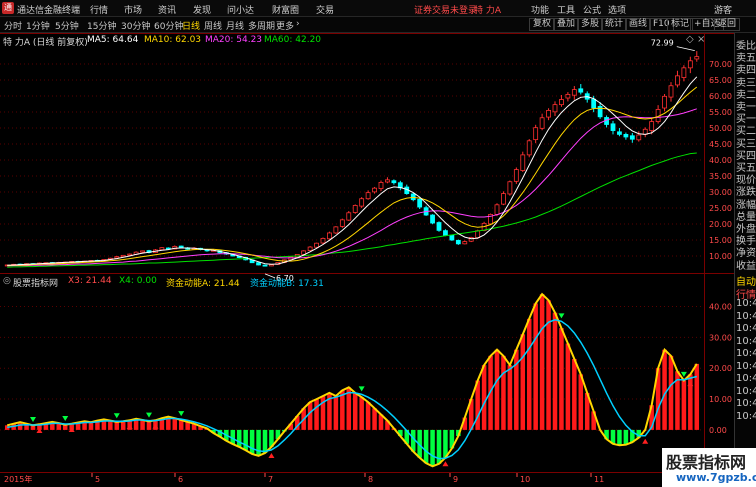  I want to click on ma10-value: MA10: 62.03, so click(173, 40).